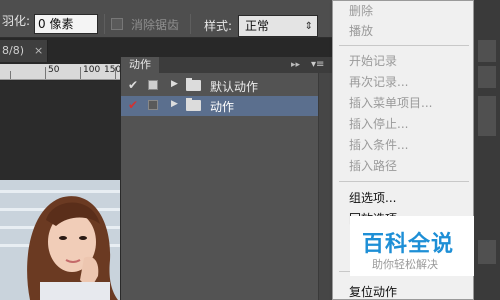 The width and height of the screenshot is (500, 300). Describe the element at coordinates (60, 130) in the screenshot. I see `canvas-background` at that location.